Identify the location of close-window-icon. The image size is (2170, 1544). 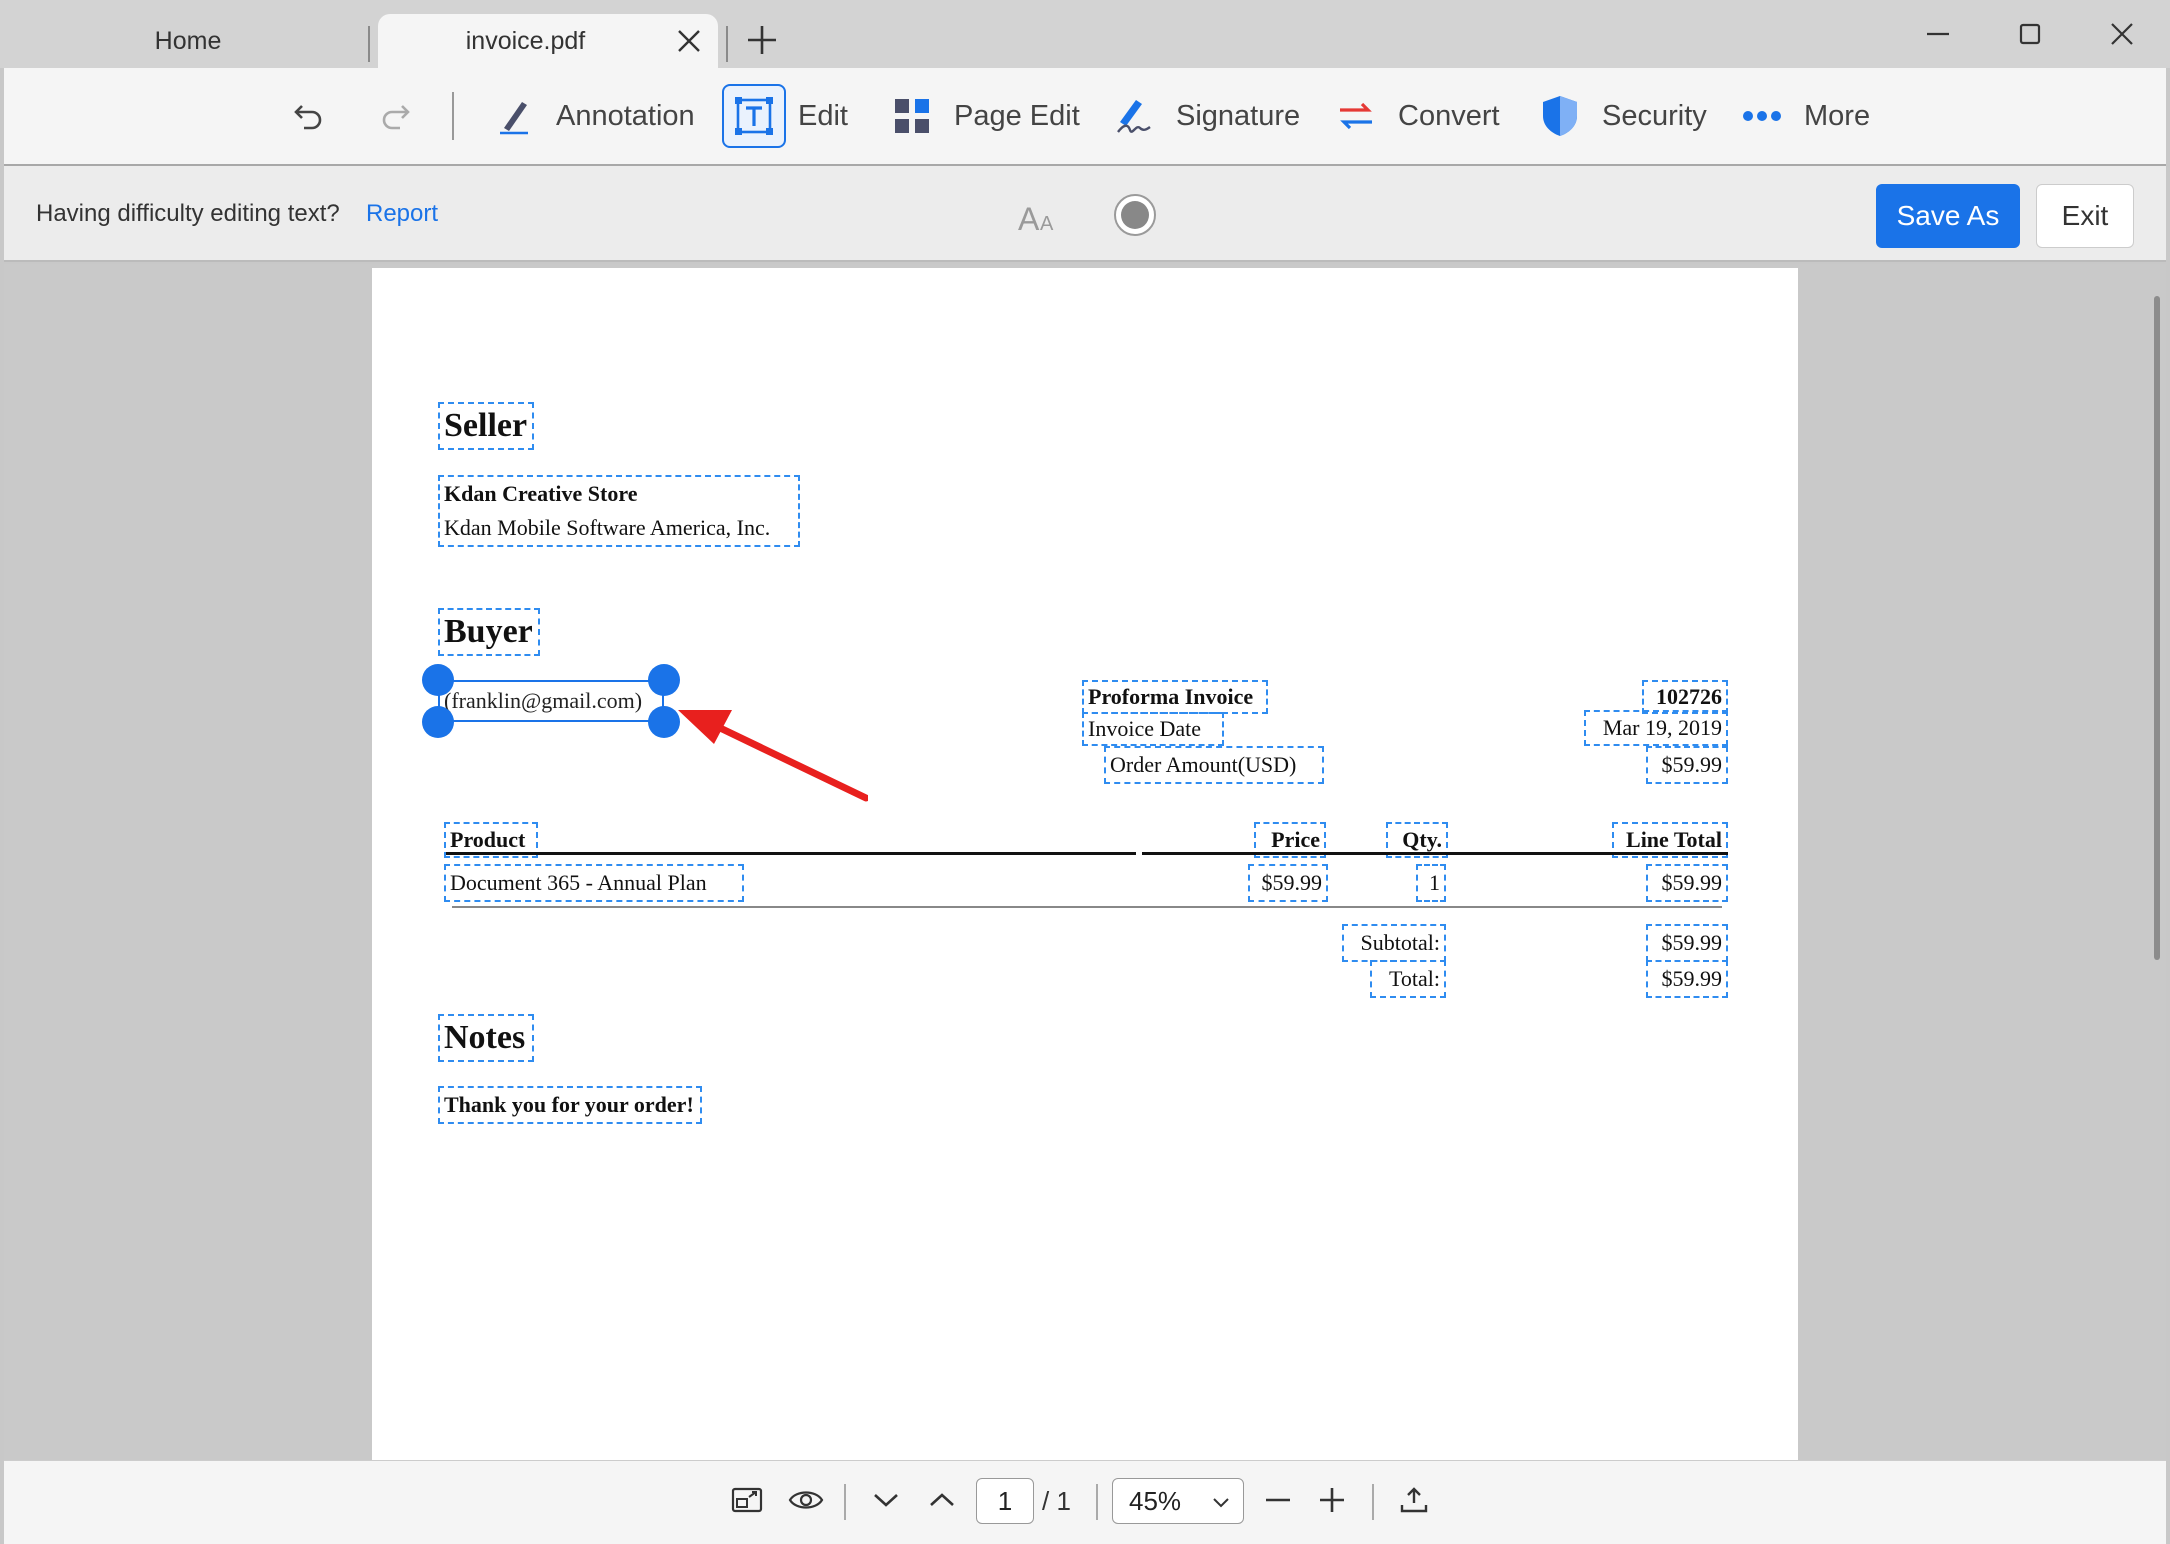
(2122, 34).